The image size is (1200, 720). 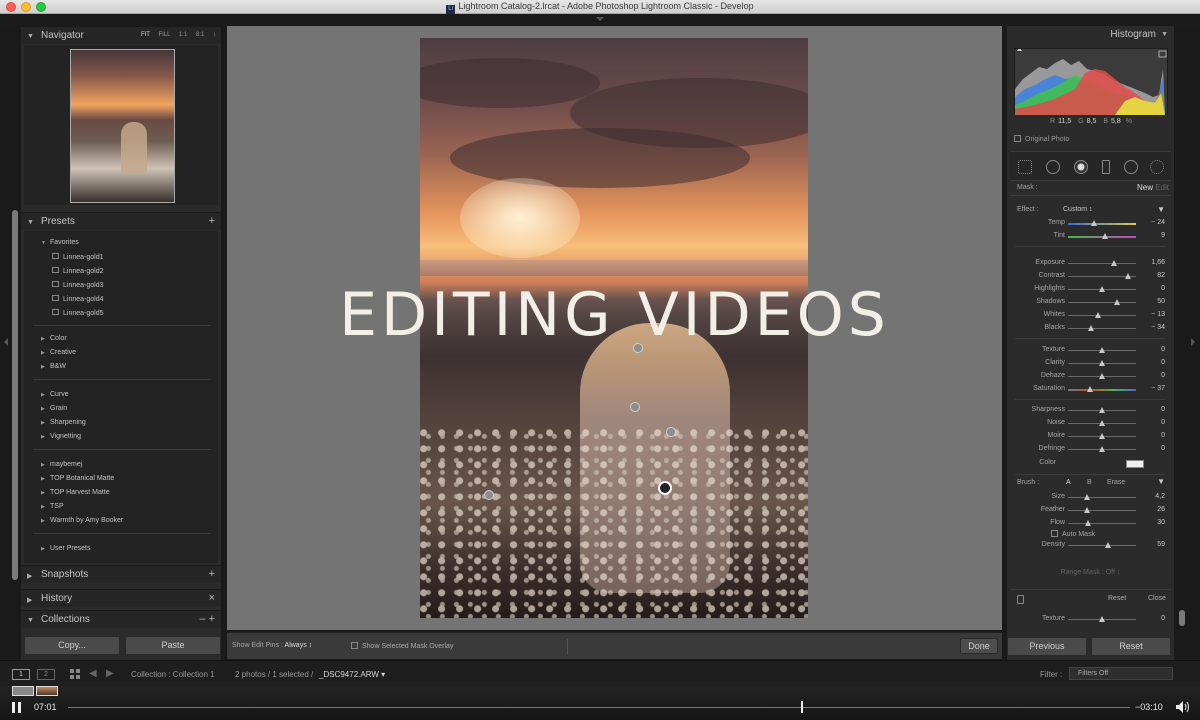 What do you see at coordinates (1116, 482) in the screenshot?
I see `brush-erase-button: Erase` at bounding box center [1116, 482].